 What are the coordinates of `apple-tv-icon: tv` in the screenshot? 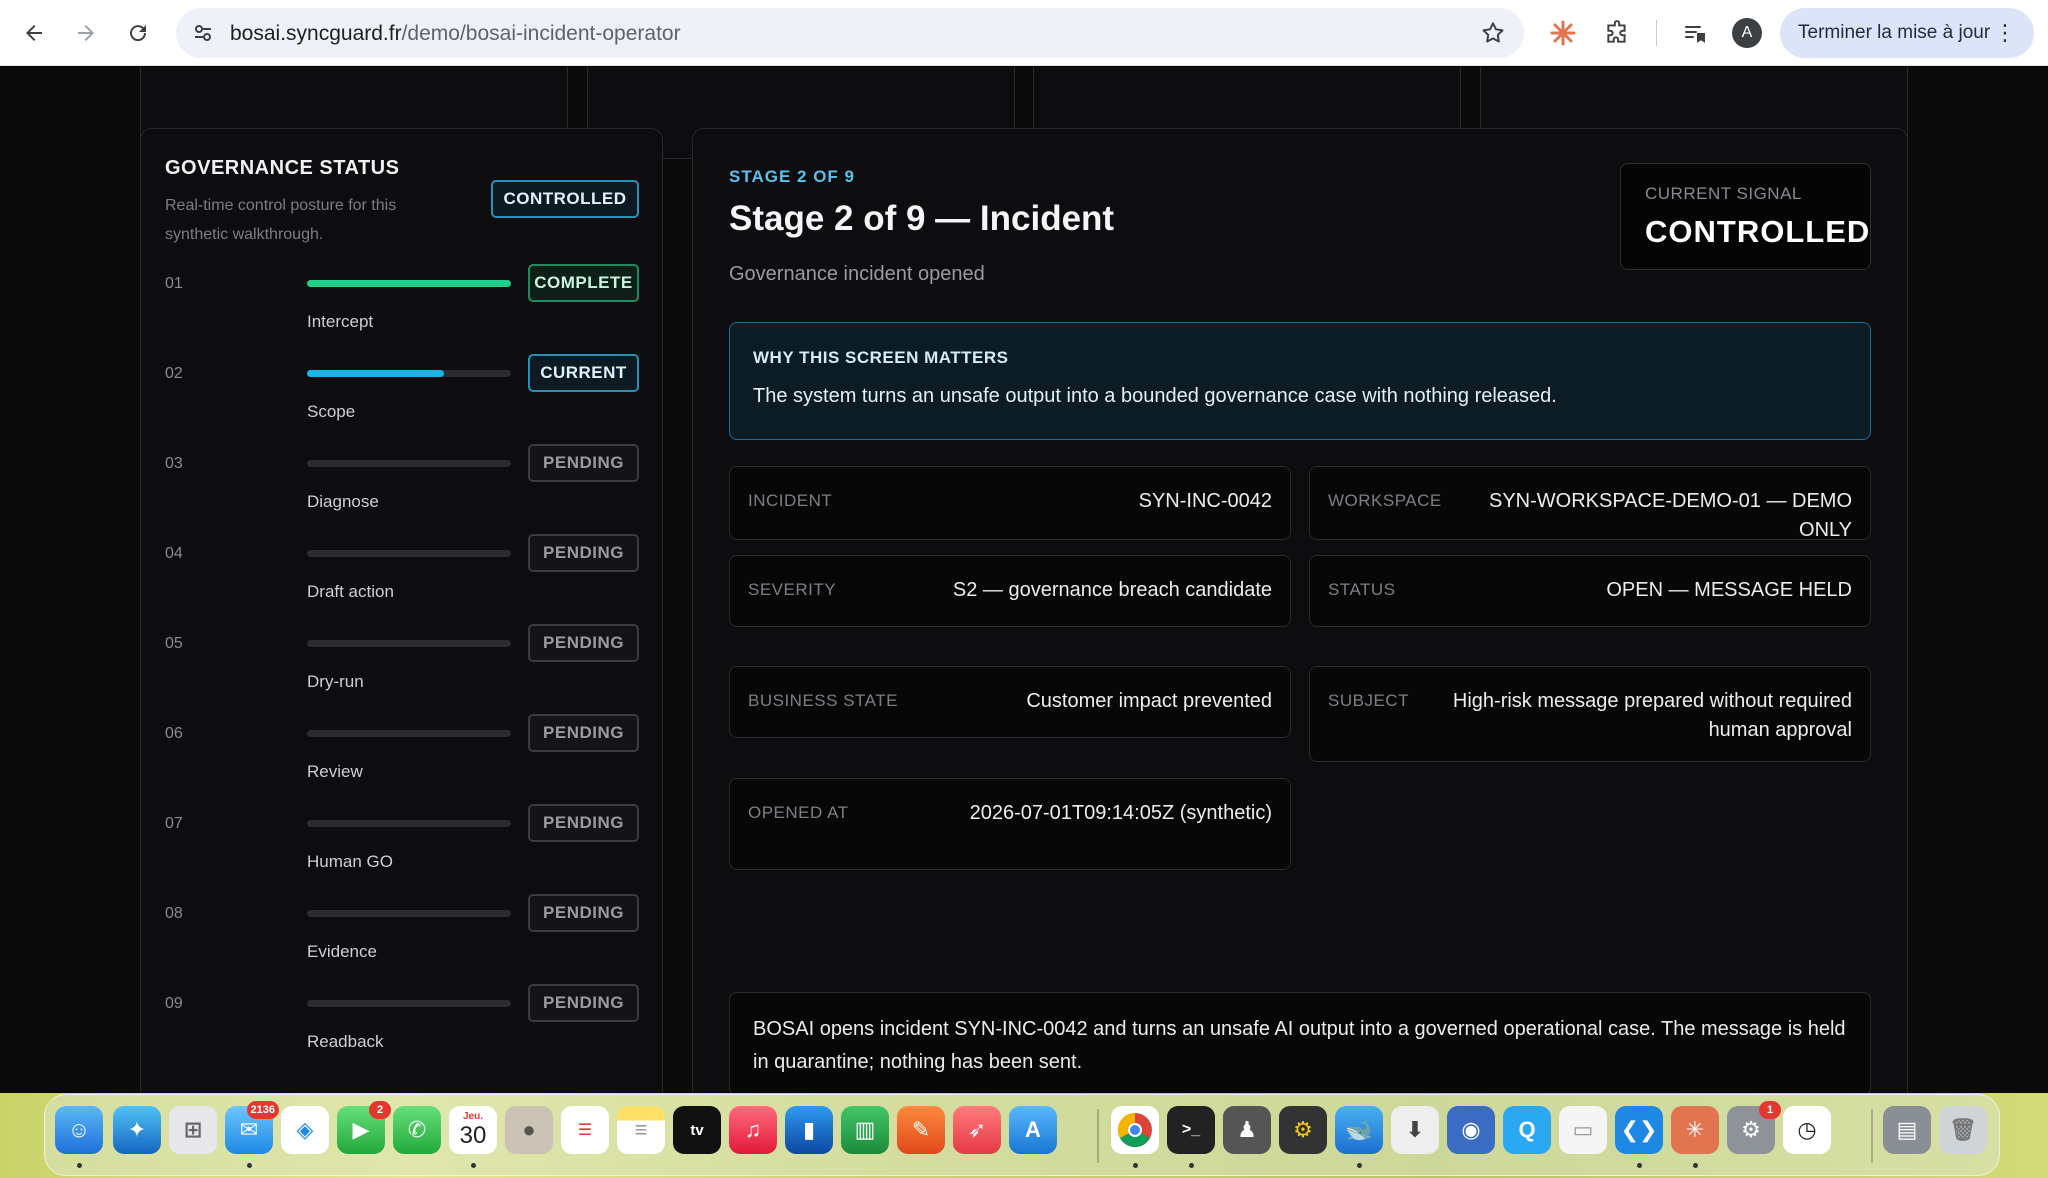 It's located at (697, 1130).